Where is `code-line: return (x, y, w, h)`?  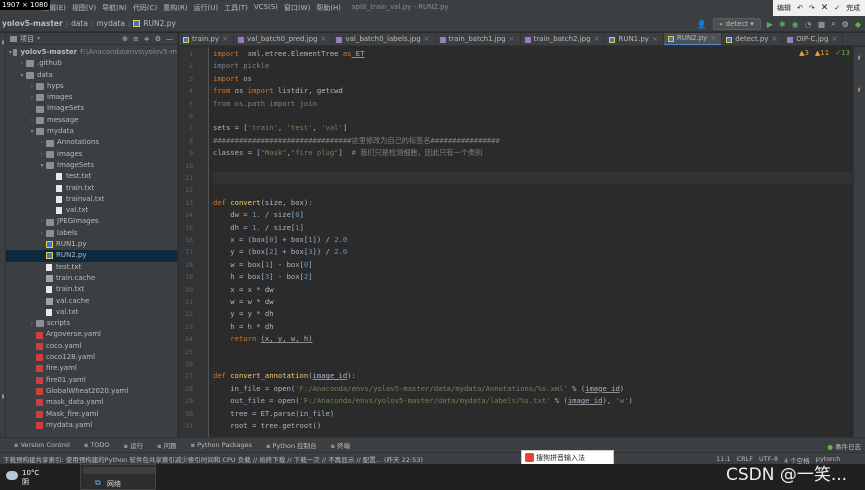 code-line: return (x, y, w, h) is located at coordinates (262, 339).